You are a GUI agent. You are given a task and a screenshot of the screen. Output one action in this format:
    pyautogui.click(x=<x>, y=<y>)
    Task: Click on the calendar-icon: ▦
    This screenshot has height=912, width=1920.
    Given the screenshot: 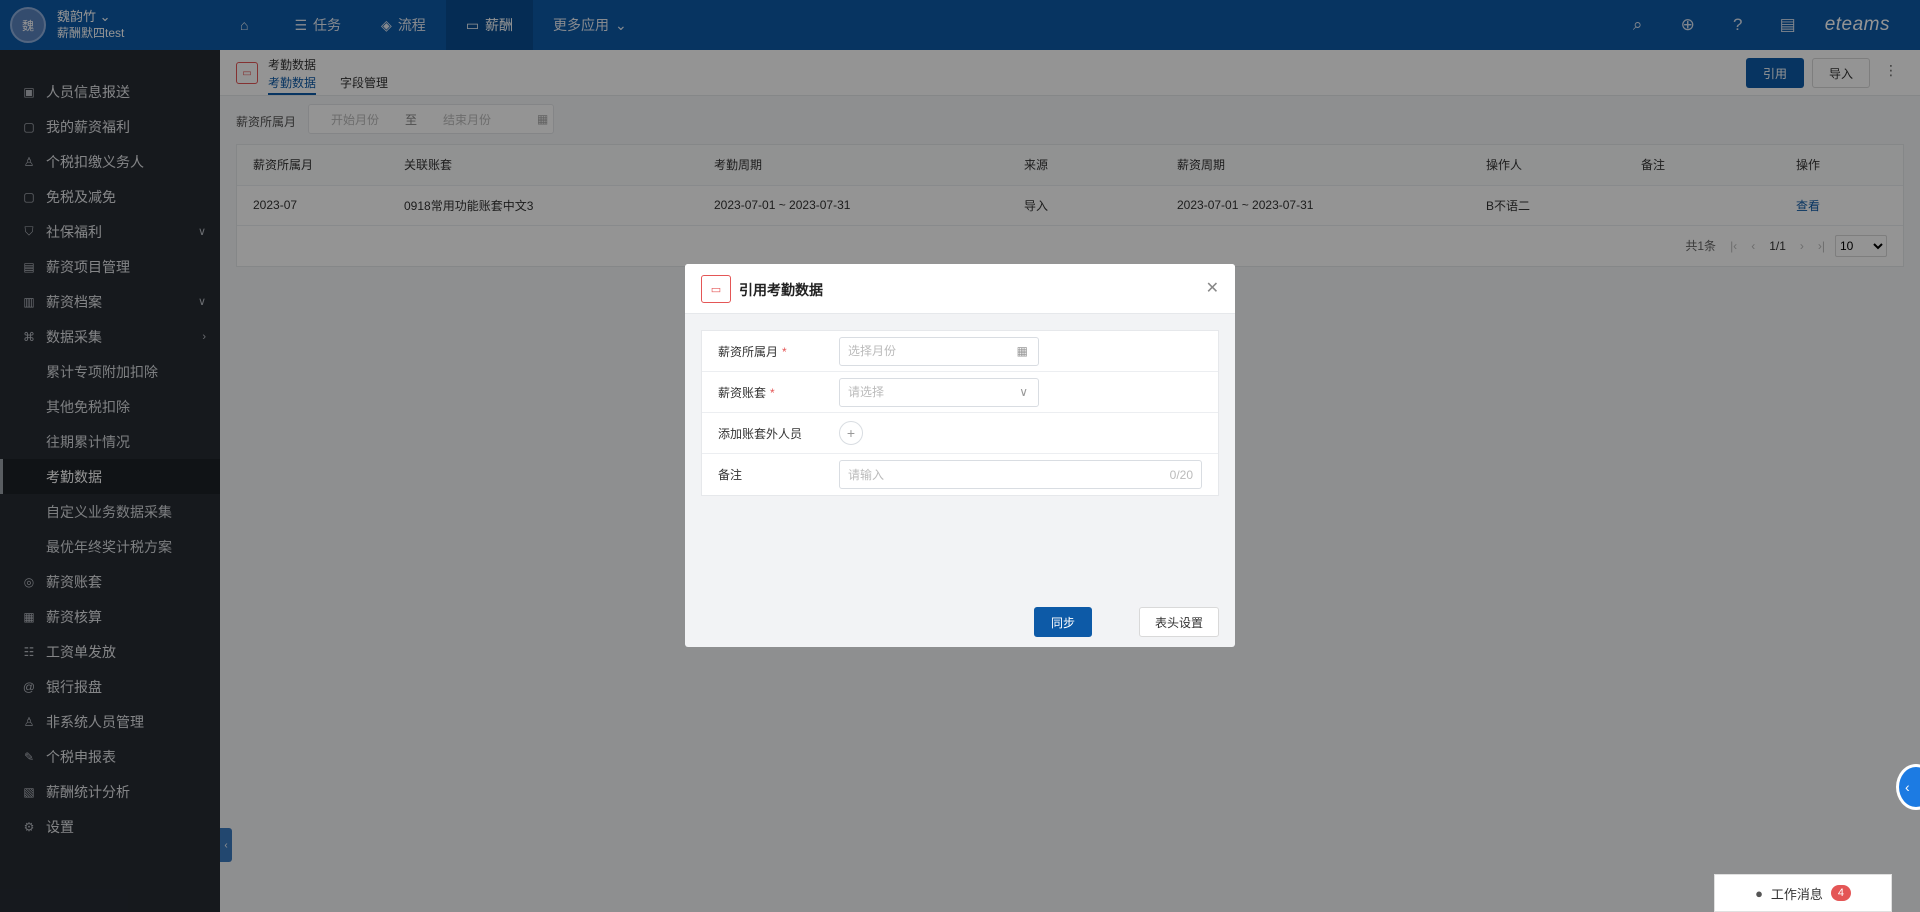 What is the action you would take?
    pyautogui.click(x=1022, y=351)
    